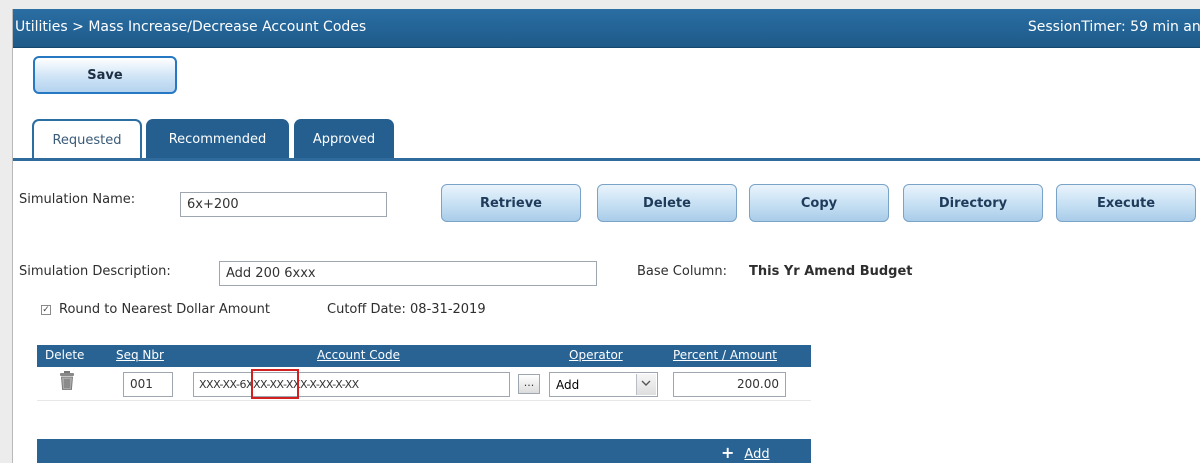  I want to click on account-code-input: XXX-XX-6XXX-XX-XXX-X-XX-X-XX, so click(351, 384).